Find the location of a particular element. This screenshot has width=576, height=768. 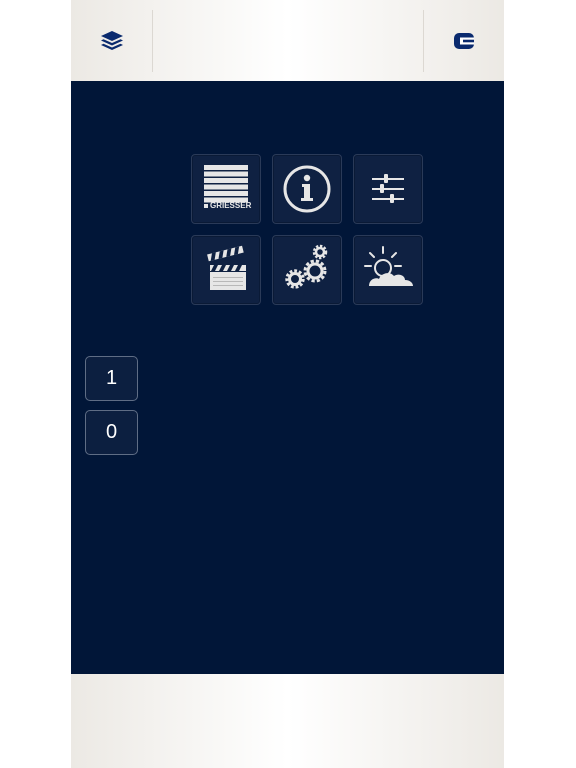

tile-blinds: GRIESSER is located at coordinates (226, 189).